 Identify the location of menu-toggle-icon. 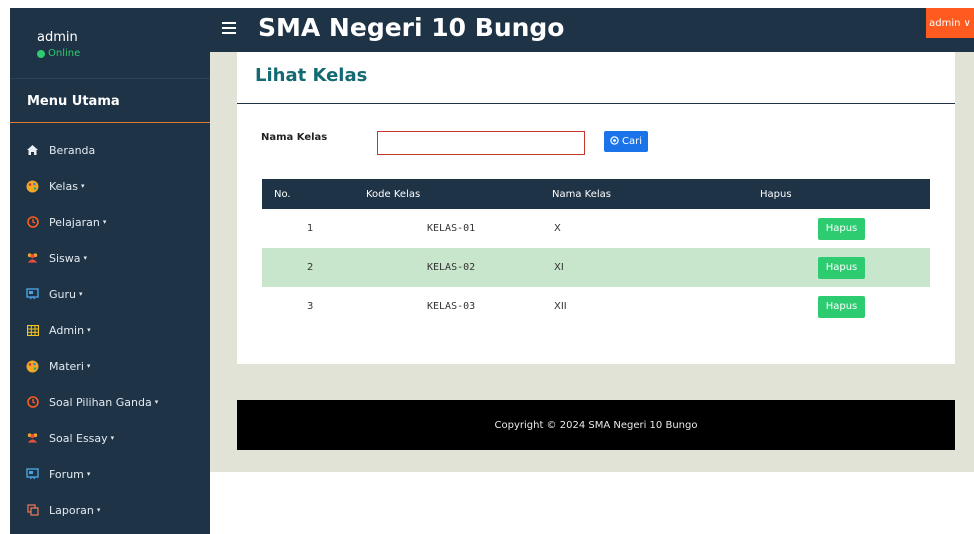
(229, 28).